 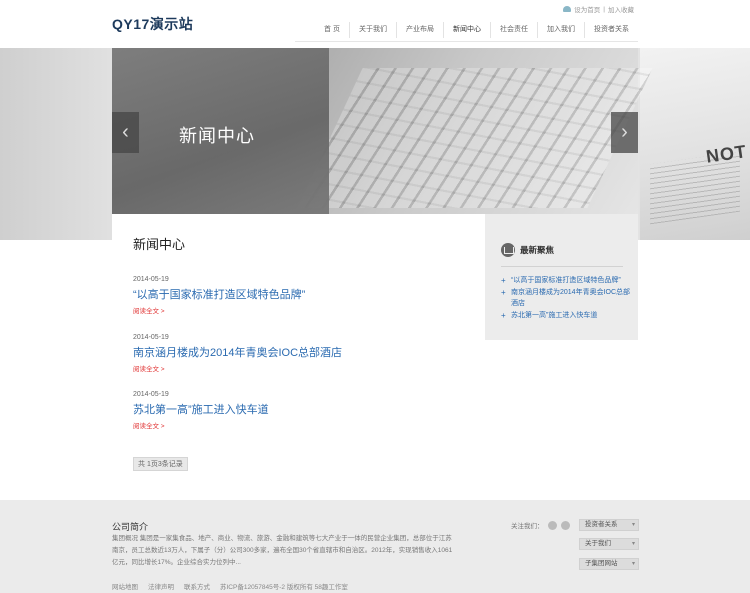 What do you see at coordinates (161, 586) in the screenshot?
I see `footer-link-legal: 法律声明` at bounding box center [161, 586].